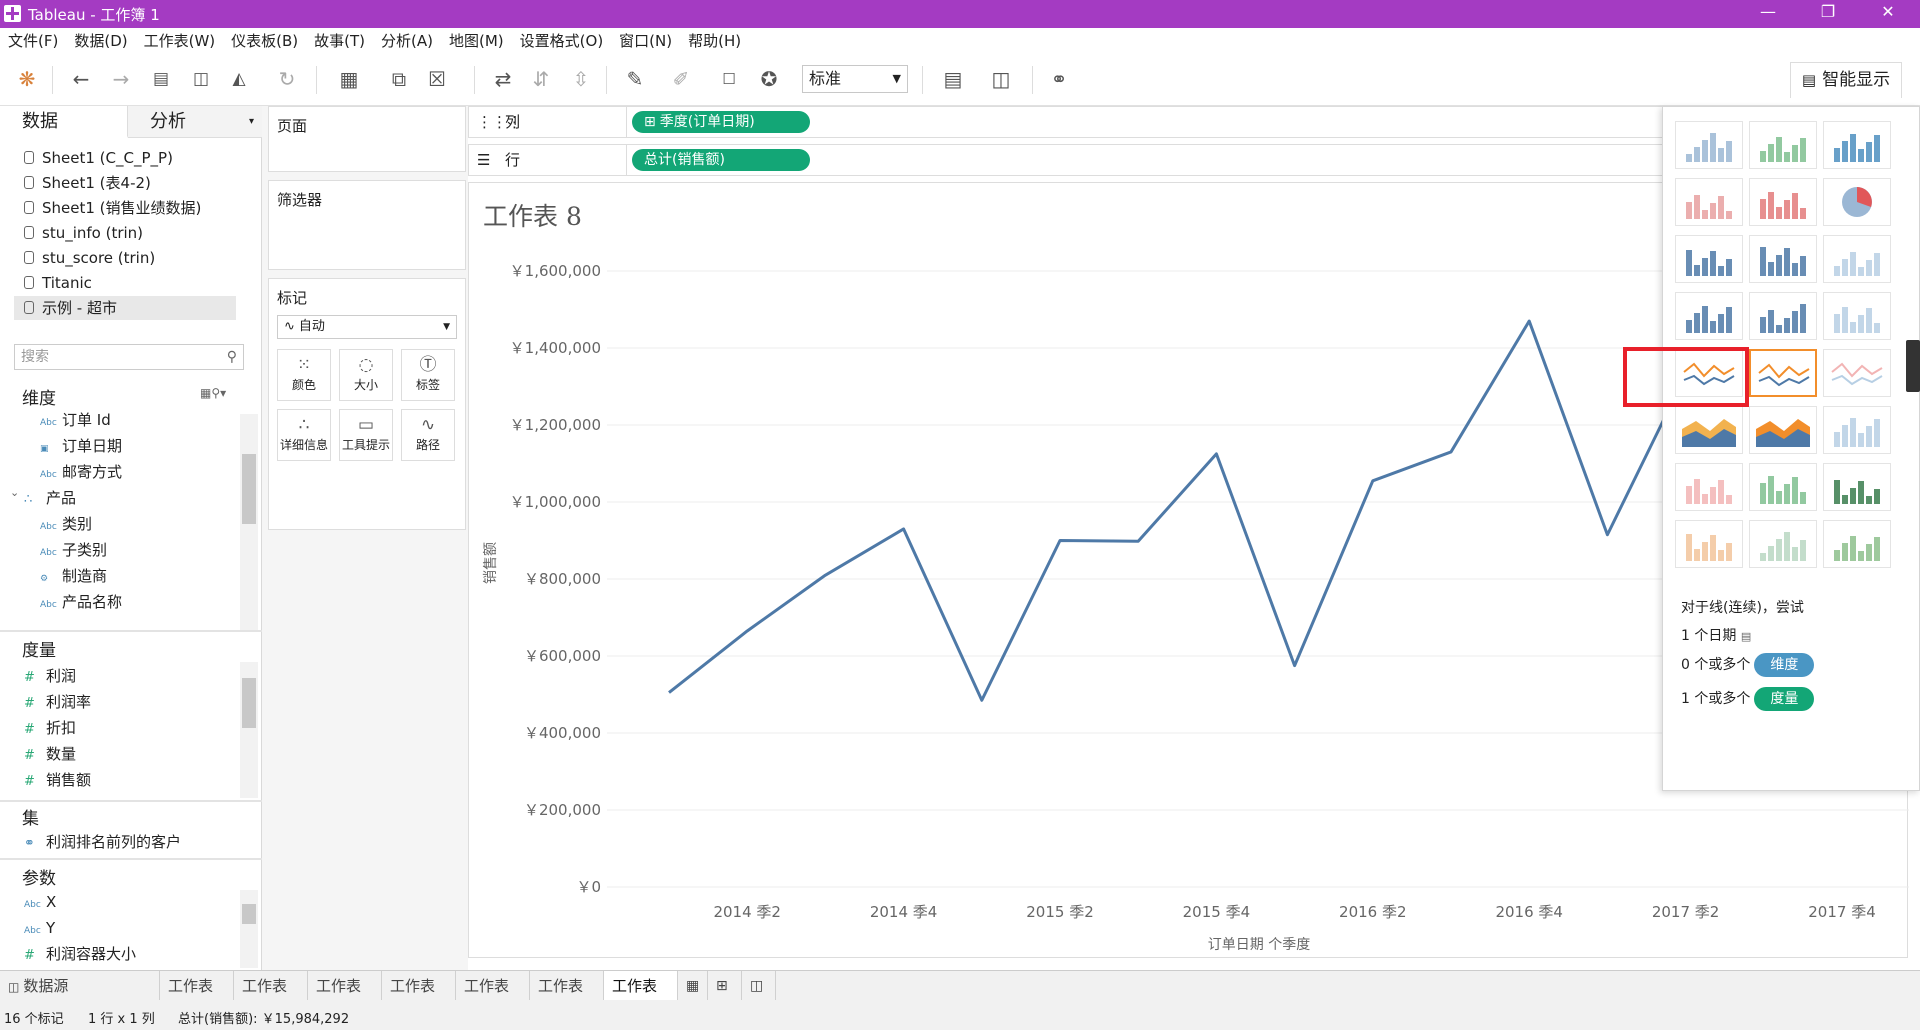 The width and height of the screenshot is (1920, 1030). What do you see at coordinates (89, 258) in the screenshot?
I see `datasource-item: stu_score (trin)` at bounding box center [89, 258].